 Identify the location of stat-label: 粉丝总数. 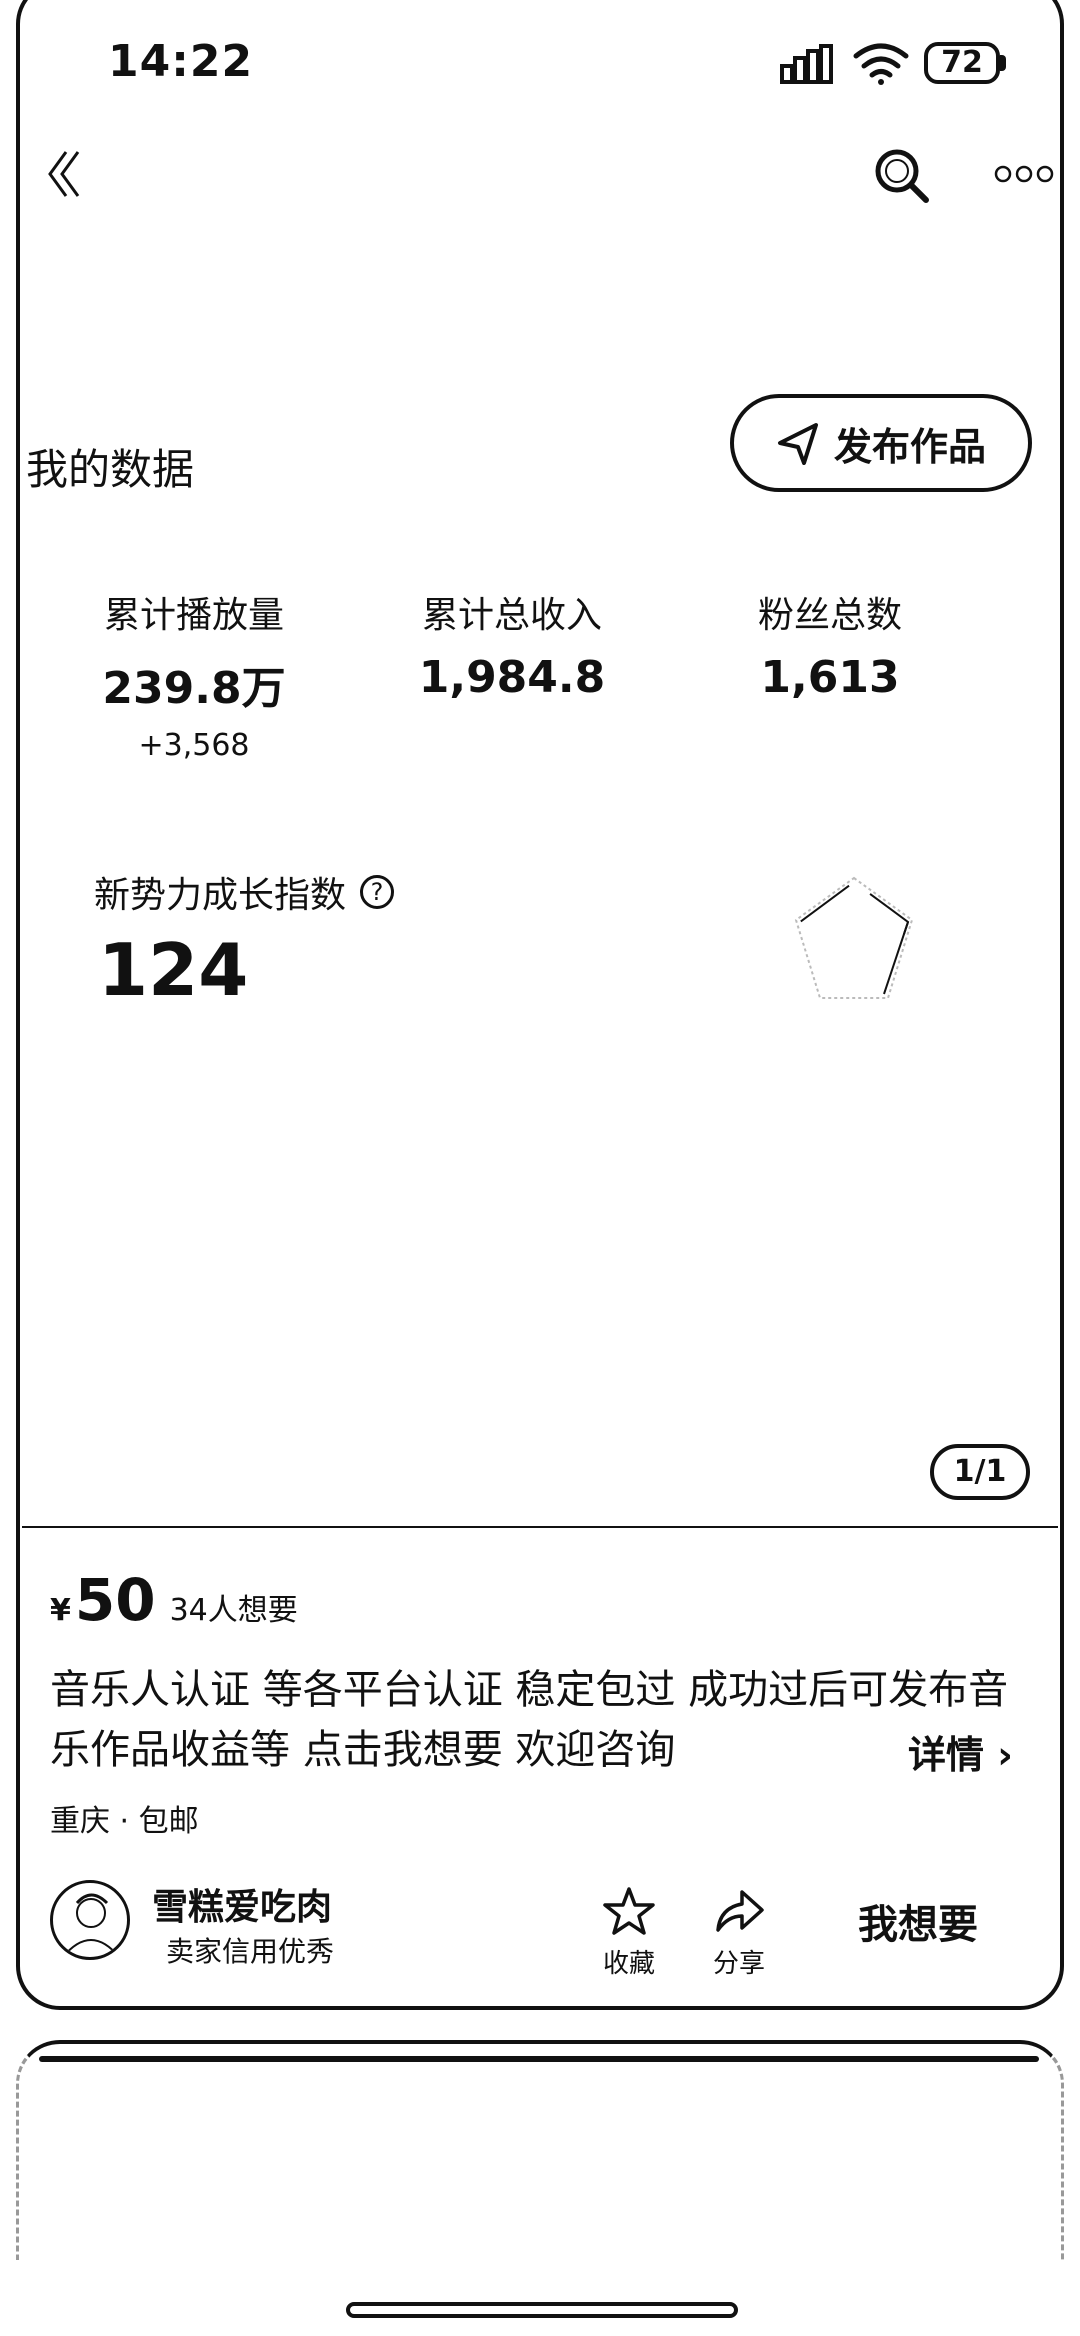
(829, 615).